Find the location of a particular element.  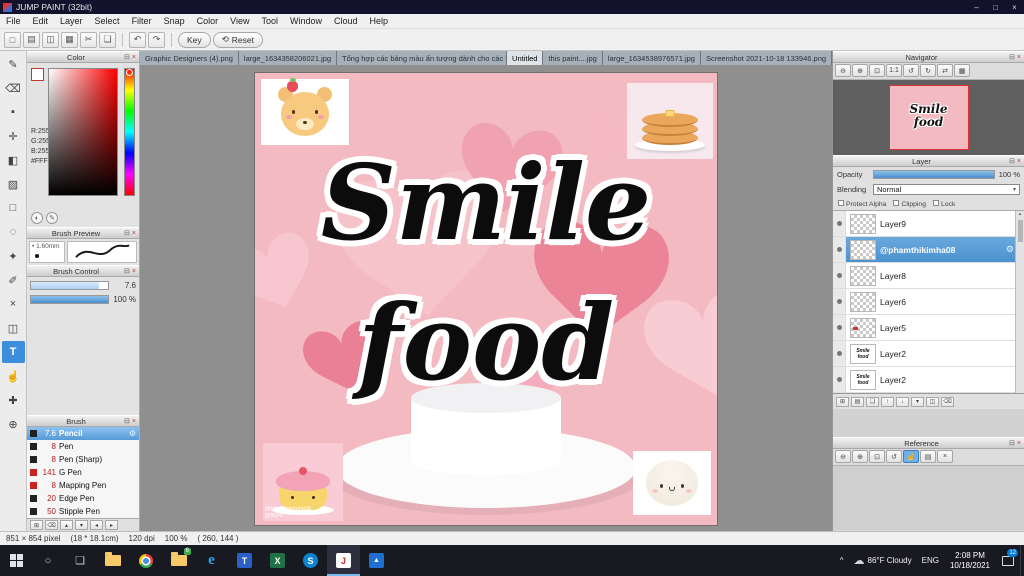

taskbar-photos: ▲ is located at coordinates (376, 560).